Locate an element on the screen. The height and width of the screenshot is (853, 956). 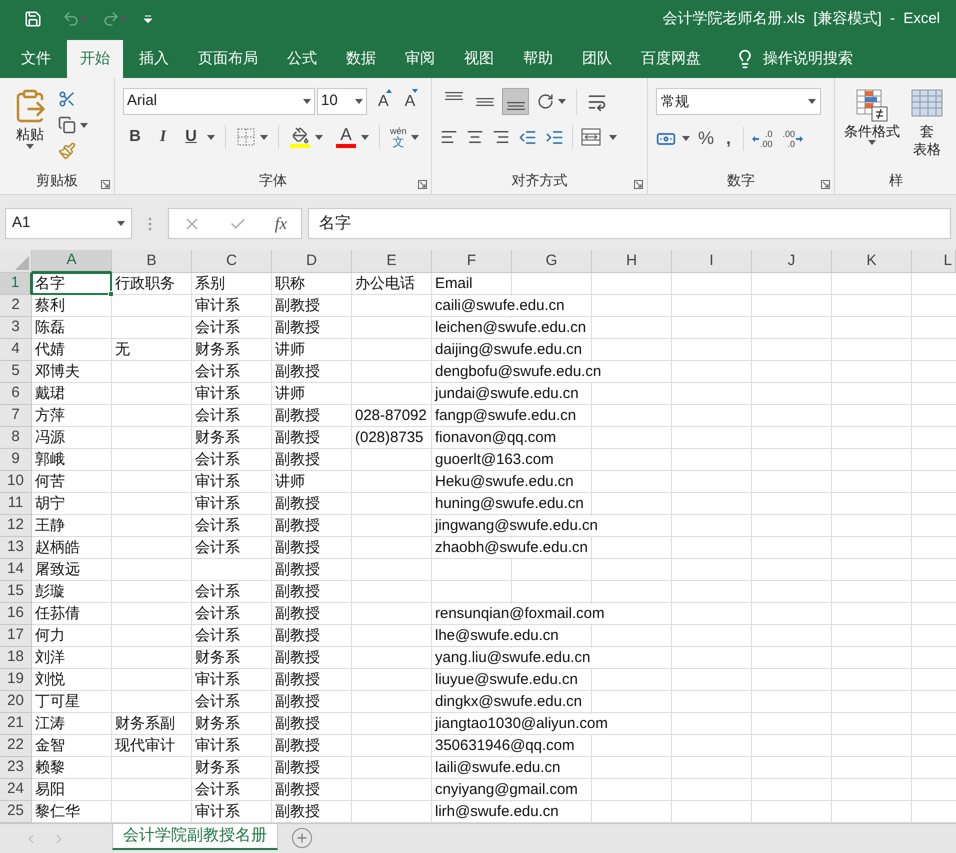
ribbon-tab: 视图 is located at coordinates (479, 59).